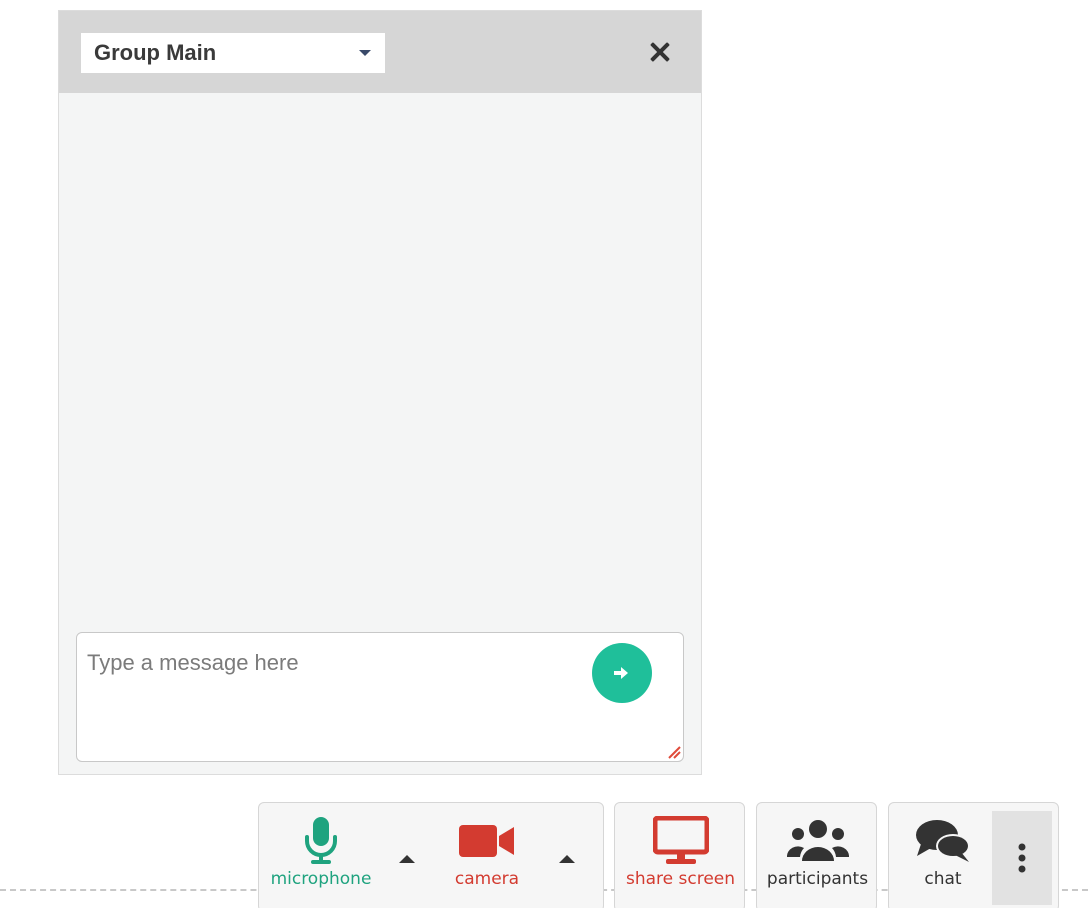 The height and width of the screenshot is (908, 1088). Describe the element at coordinates (327, 663) in the screenshot. I see `message-input` at that location.